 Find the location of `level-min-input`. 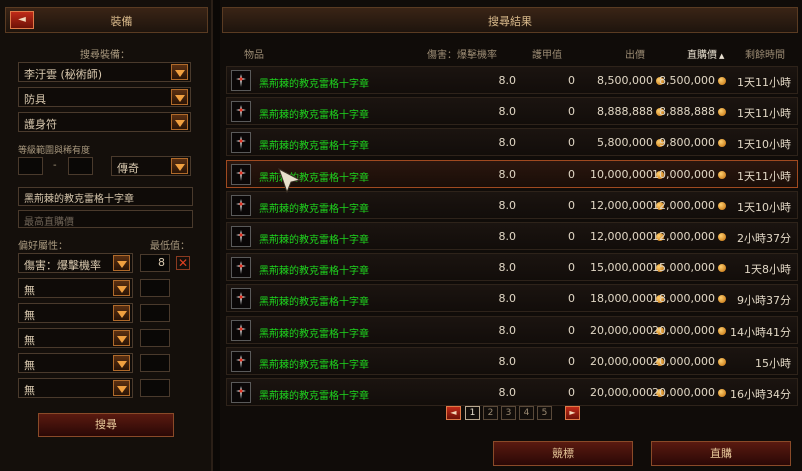

level-min-input is located at coordinates (30, 166).